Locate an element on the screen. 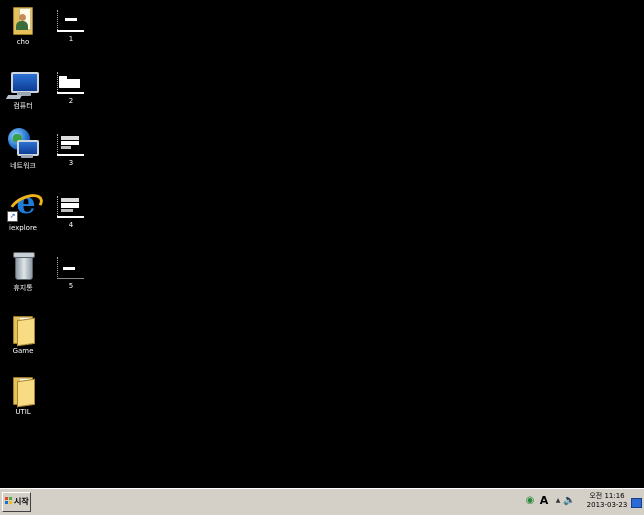  clock-time: 오전 11:16 is located at coordinates (607, 496).